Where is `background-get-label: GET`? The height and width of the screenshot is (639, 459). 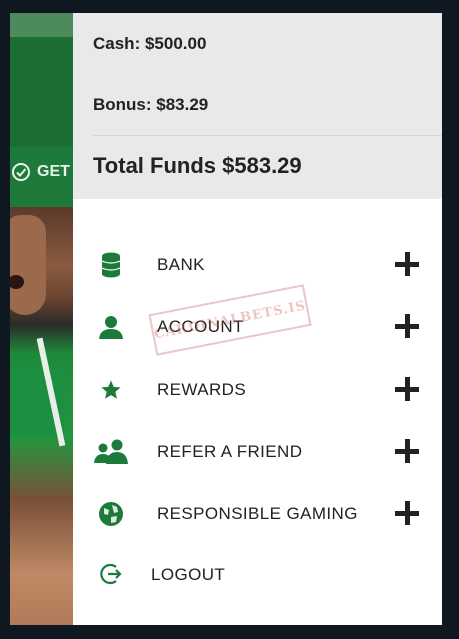 background-get-label: GET is located at coordinates (53, 171).